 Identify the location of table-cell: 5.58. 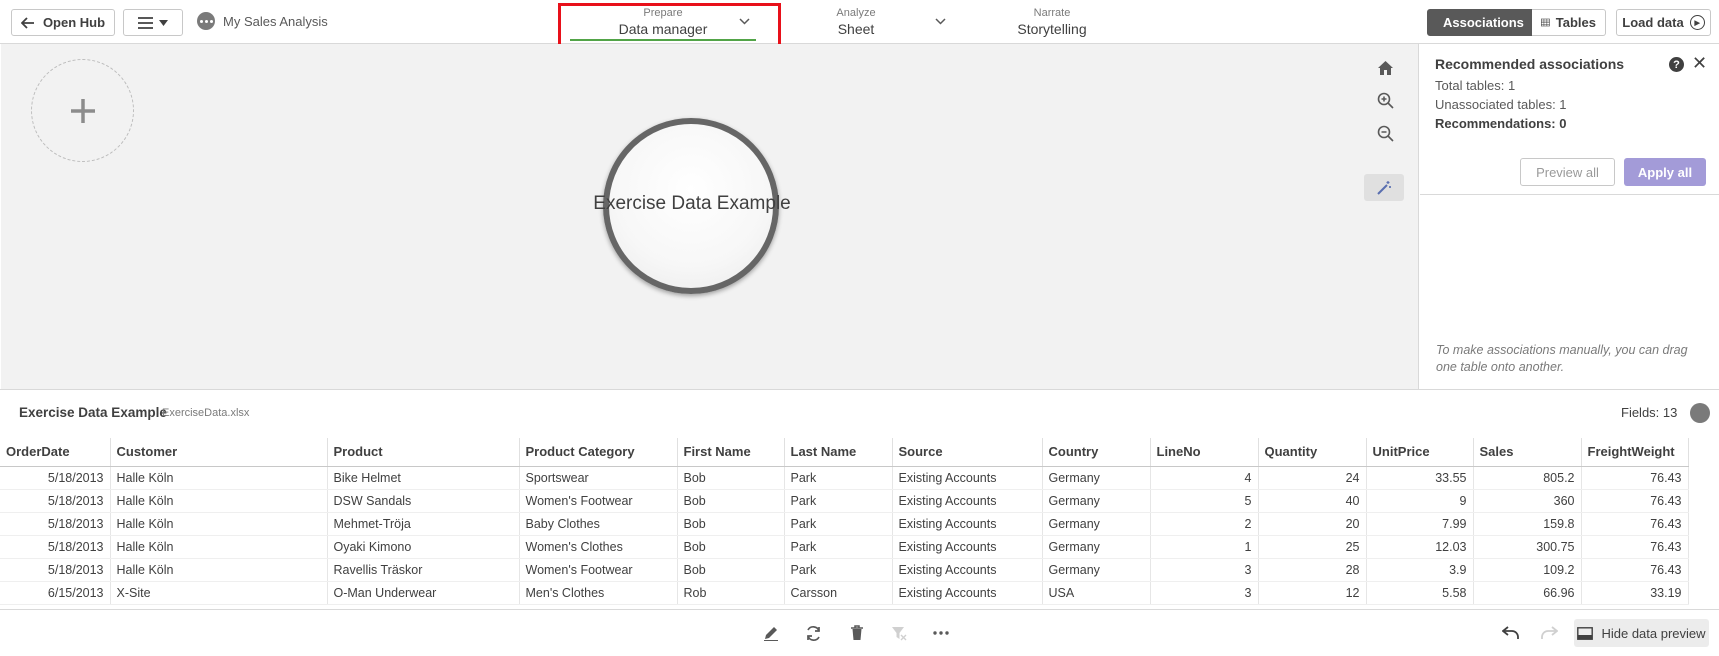
(1420, 593).